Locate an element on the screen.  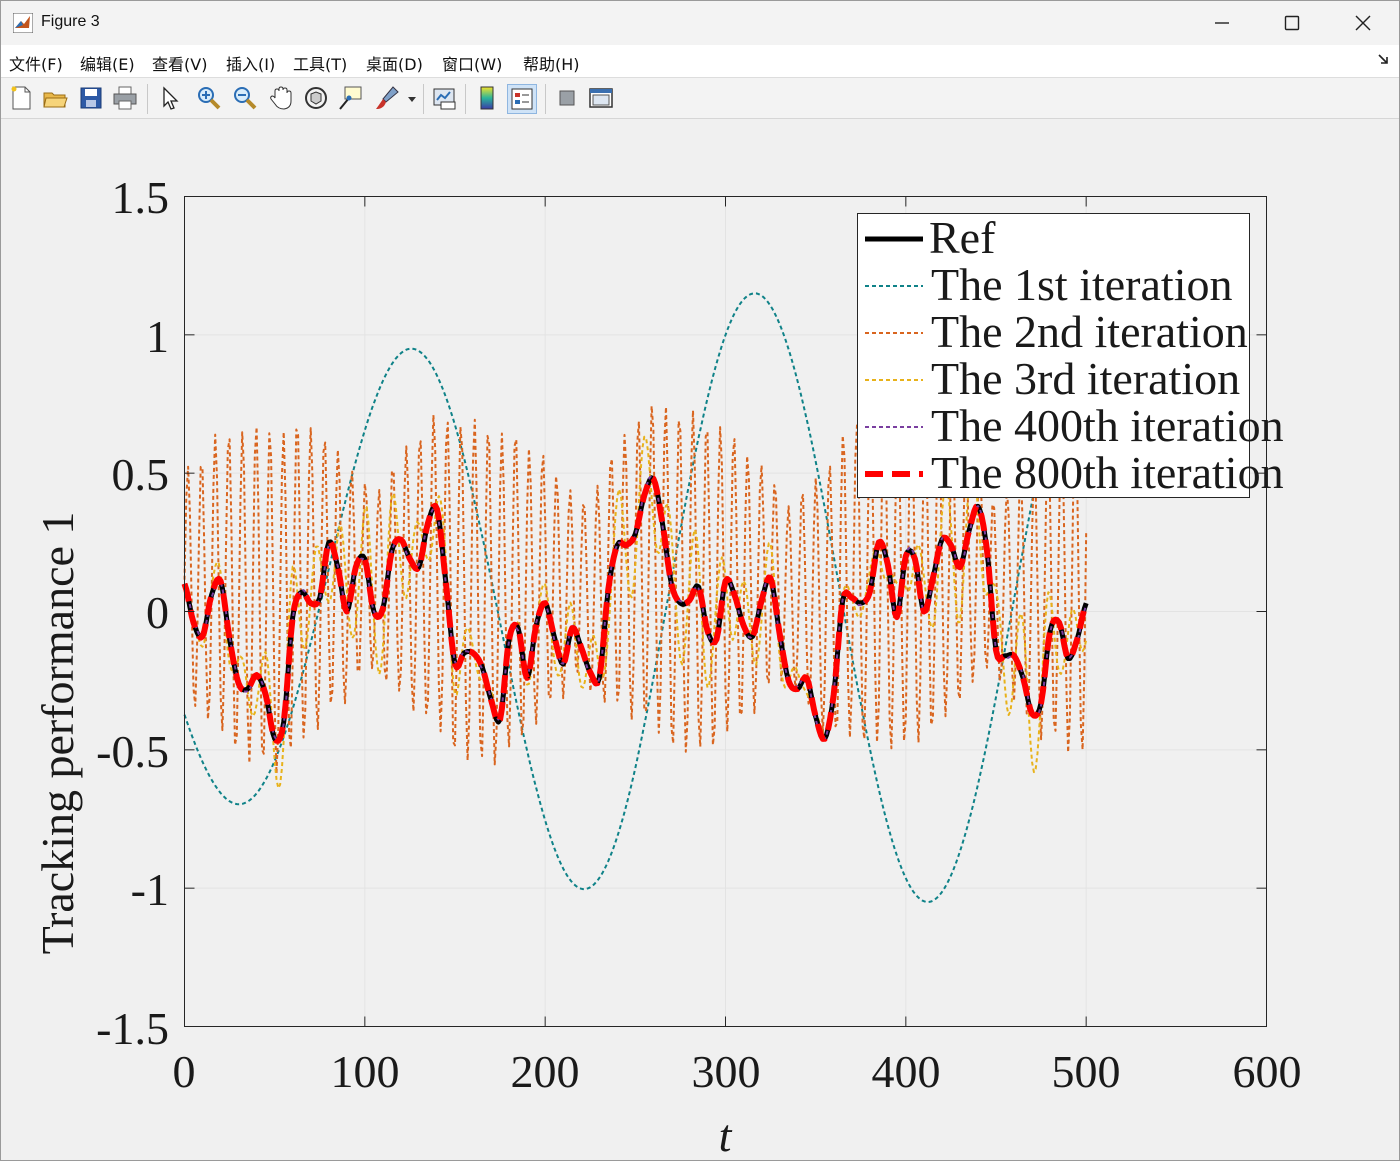
toolbar is located at coordinates (700, 98).